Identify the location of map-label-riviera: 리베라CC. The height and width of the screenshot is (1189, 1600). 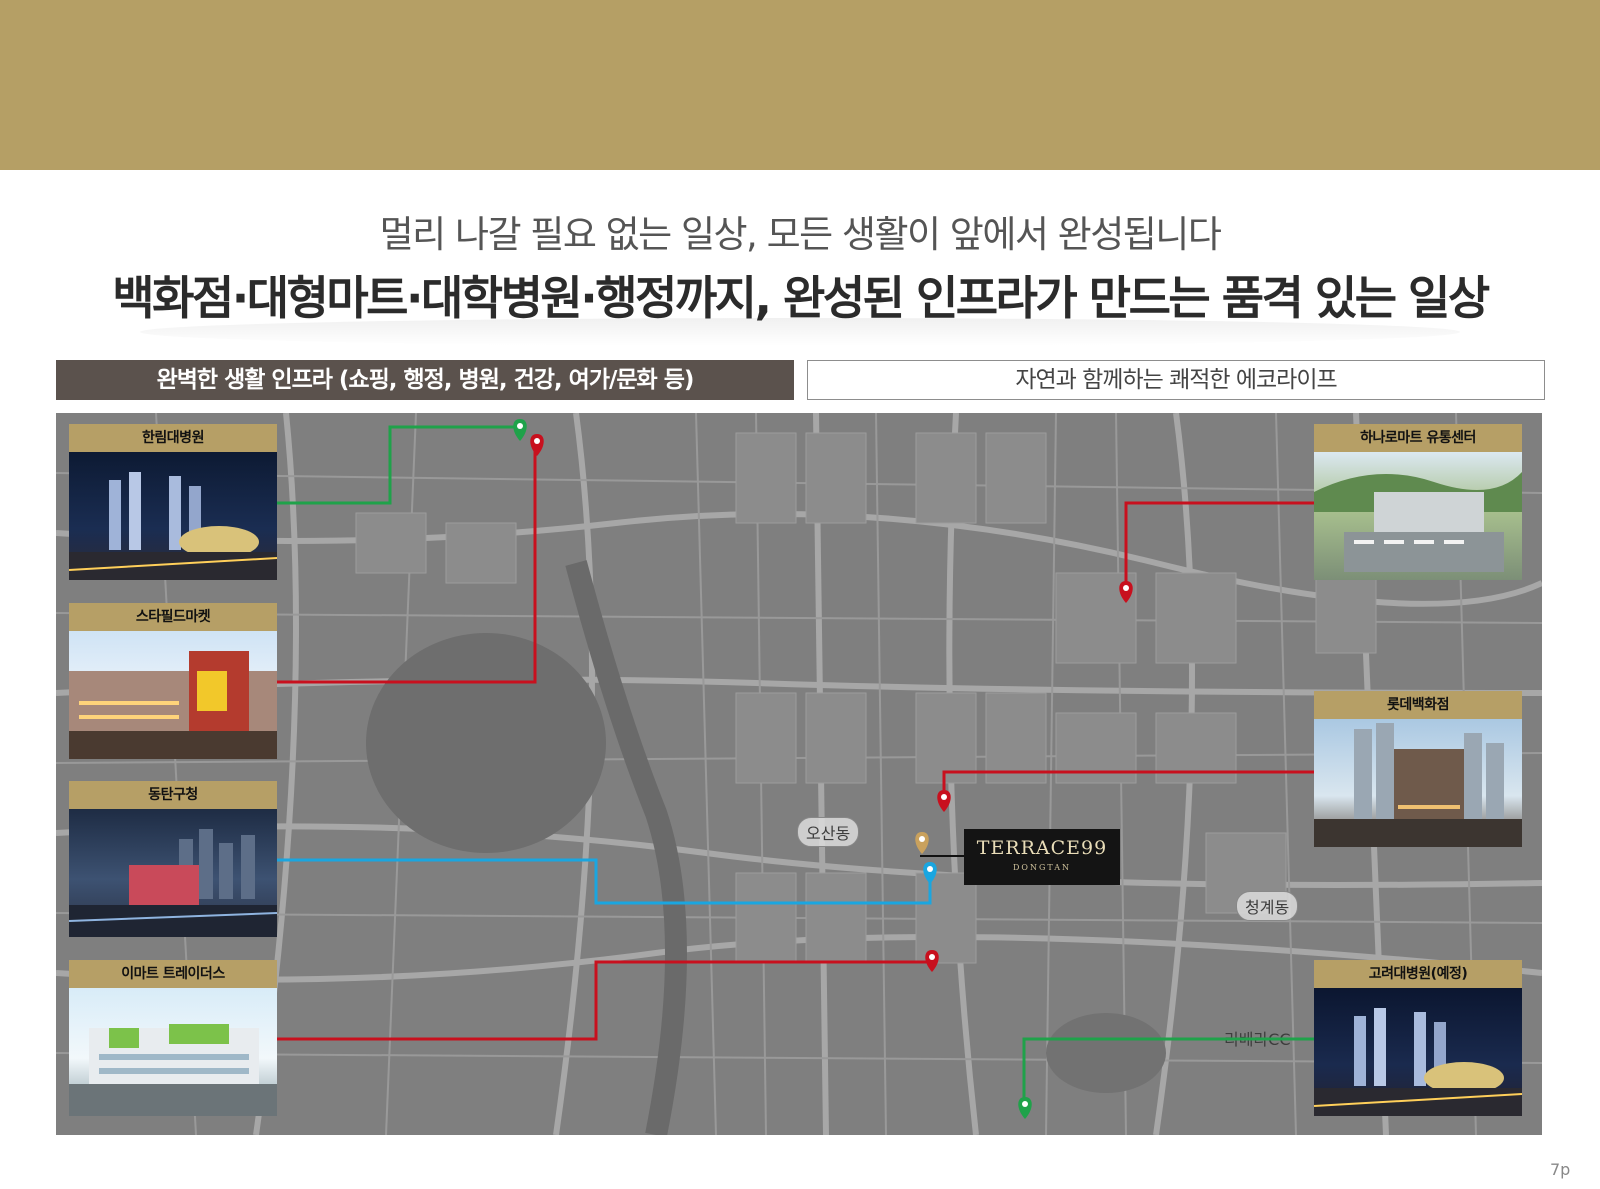
(1257, 1039).